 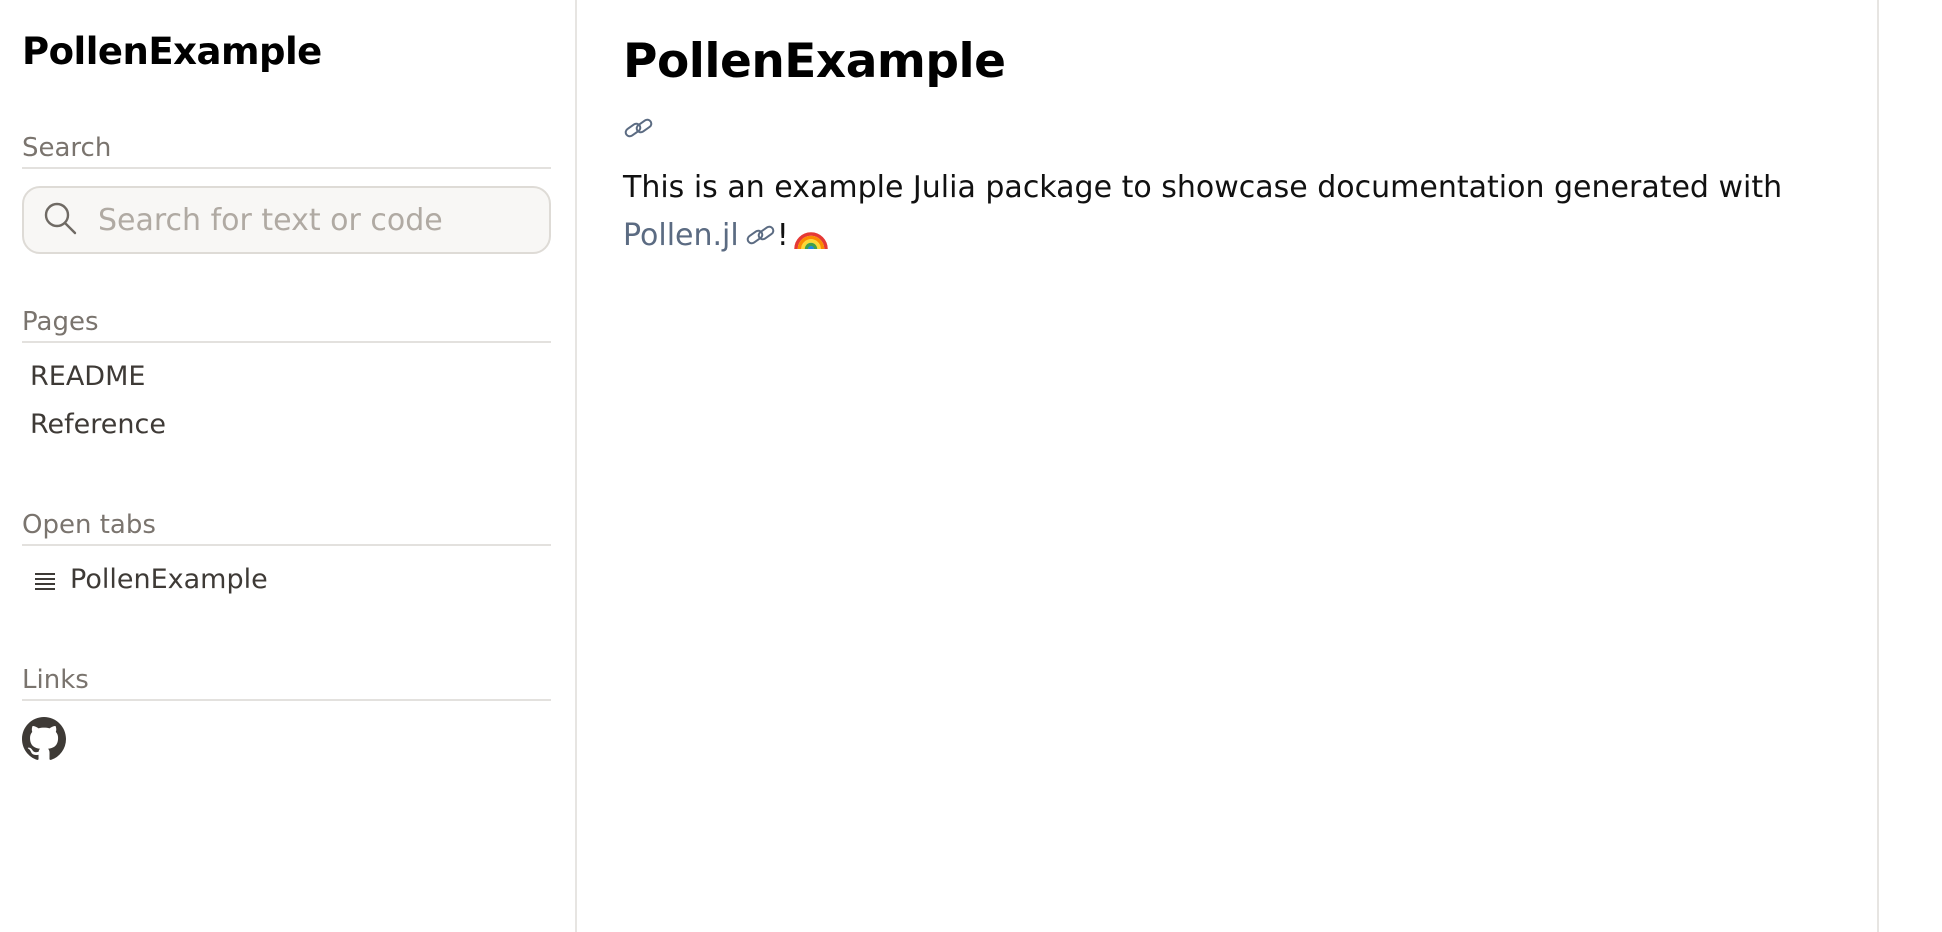 I want to click on search-box, so click(x=286, y=220).